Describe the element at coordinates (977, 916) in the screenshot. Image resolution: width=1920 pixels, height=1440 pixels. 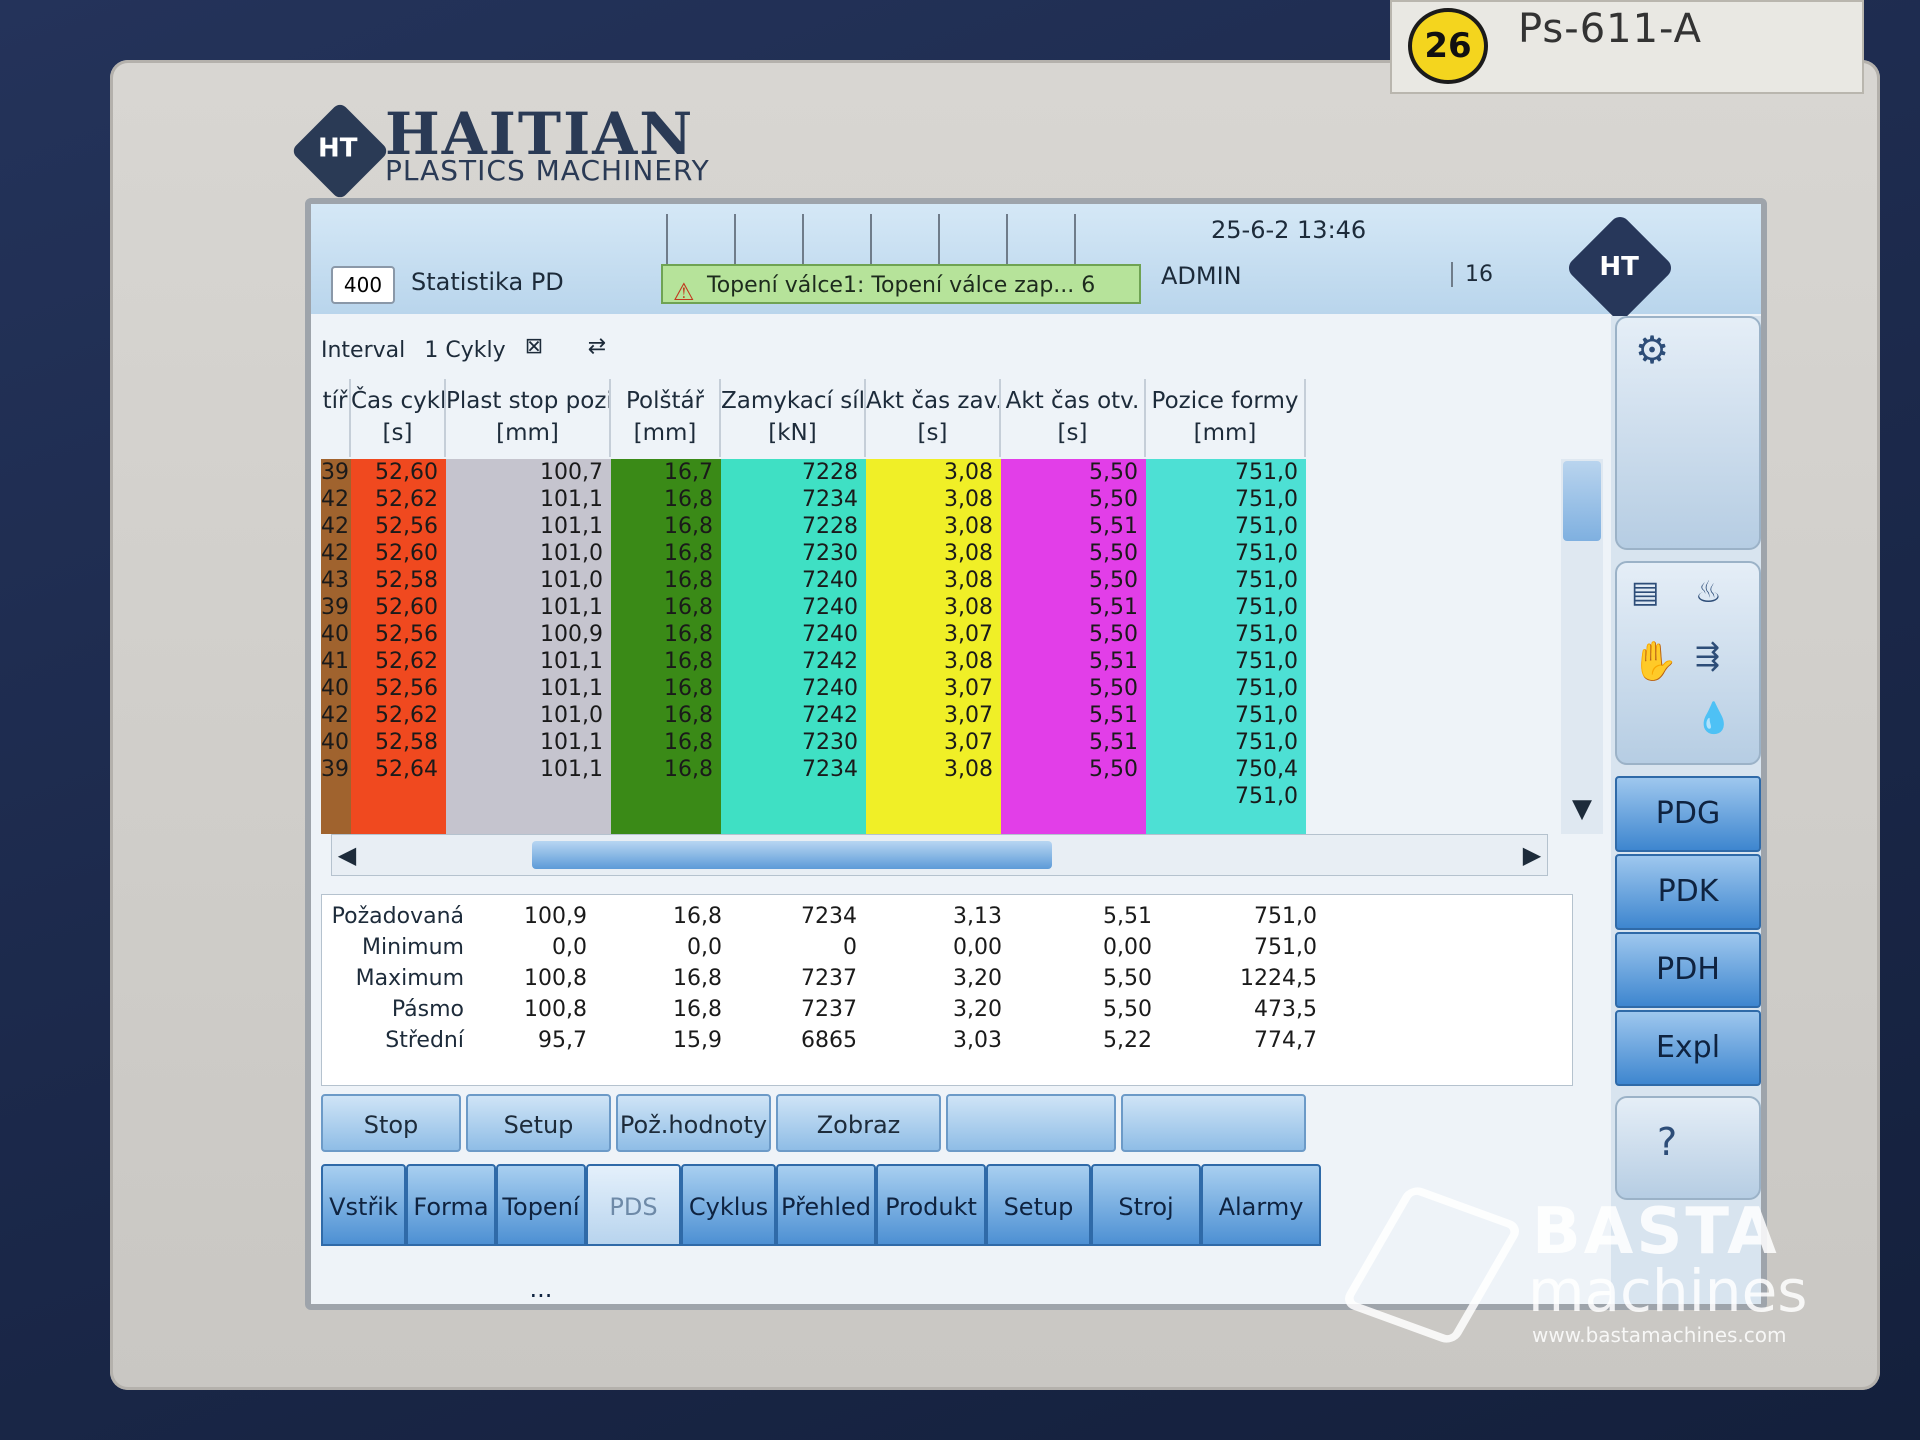
I see `stat-value: 3,13` at that location.